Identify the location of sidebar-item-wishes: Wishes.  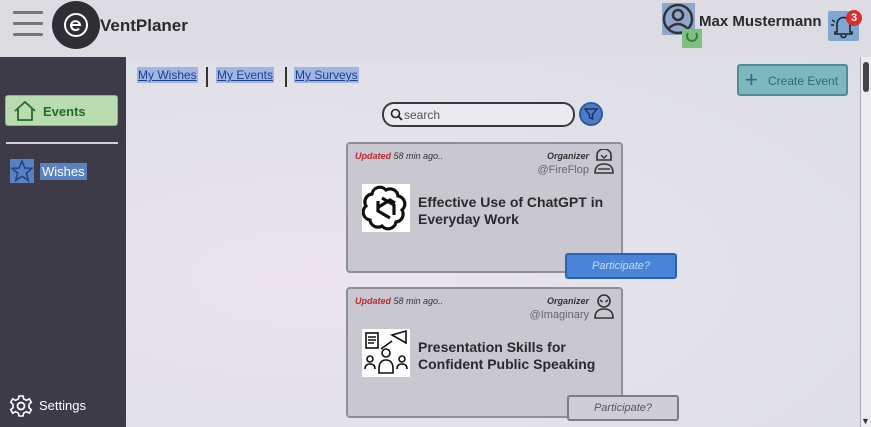
(50, 171).